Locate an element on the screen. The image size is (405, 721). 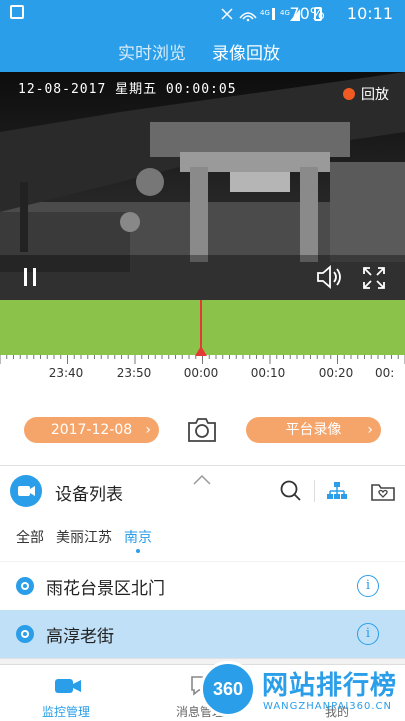
platform-record-button: 平台录像 › is located at coordinates (313, 430).